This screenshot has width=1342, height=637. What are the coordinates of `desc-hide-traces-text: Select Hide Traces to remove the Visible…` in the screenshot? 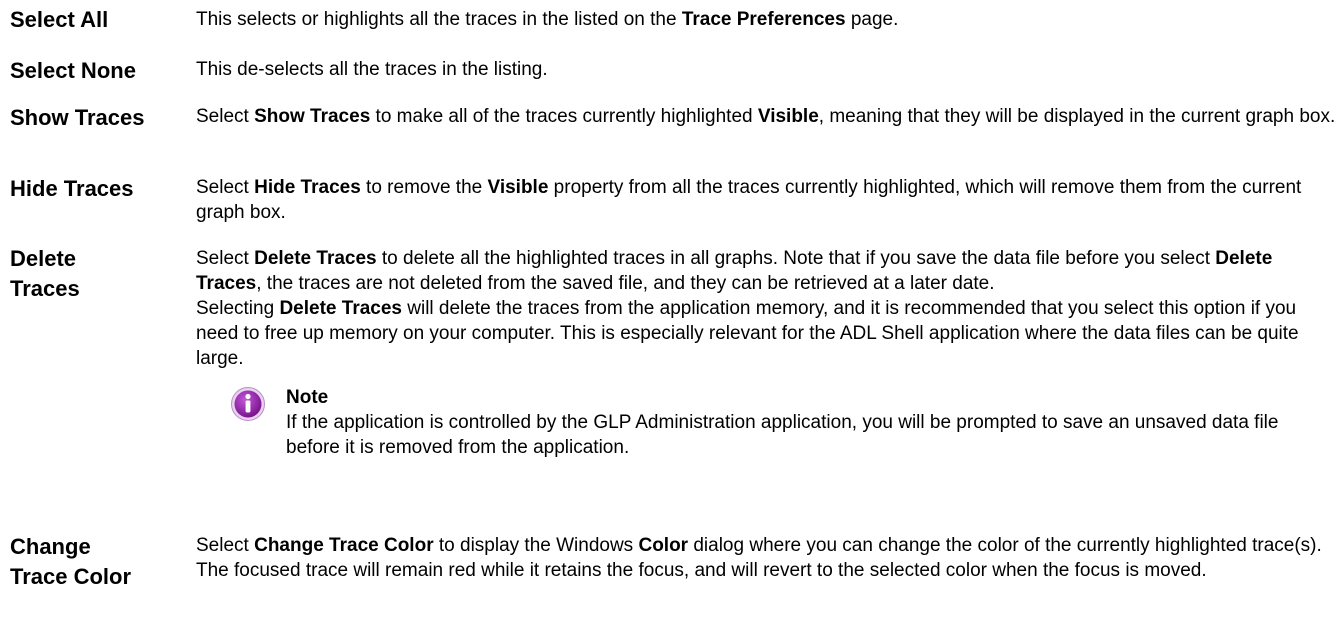 It's located at (749, 200).